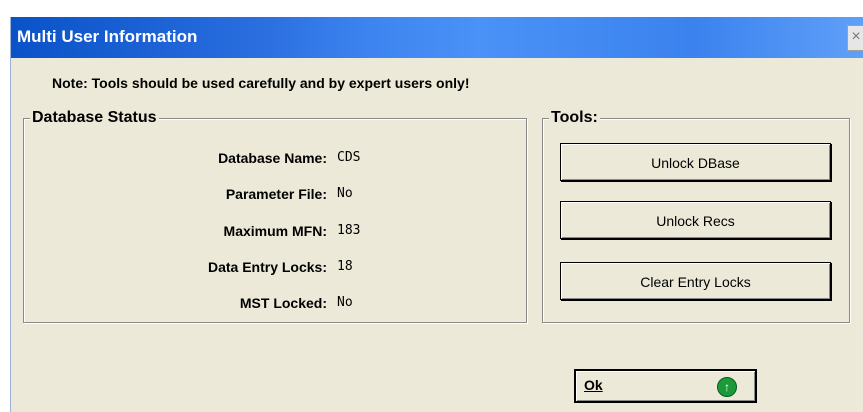 This screenshot has height=412, width=863. What do you see at coordinates (283, 303) in the screenshot?
I see `field-label: MST Locked:` at bounding box center [283, 303].